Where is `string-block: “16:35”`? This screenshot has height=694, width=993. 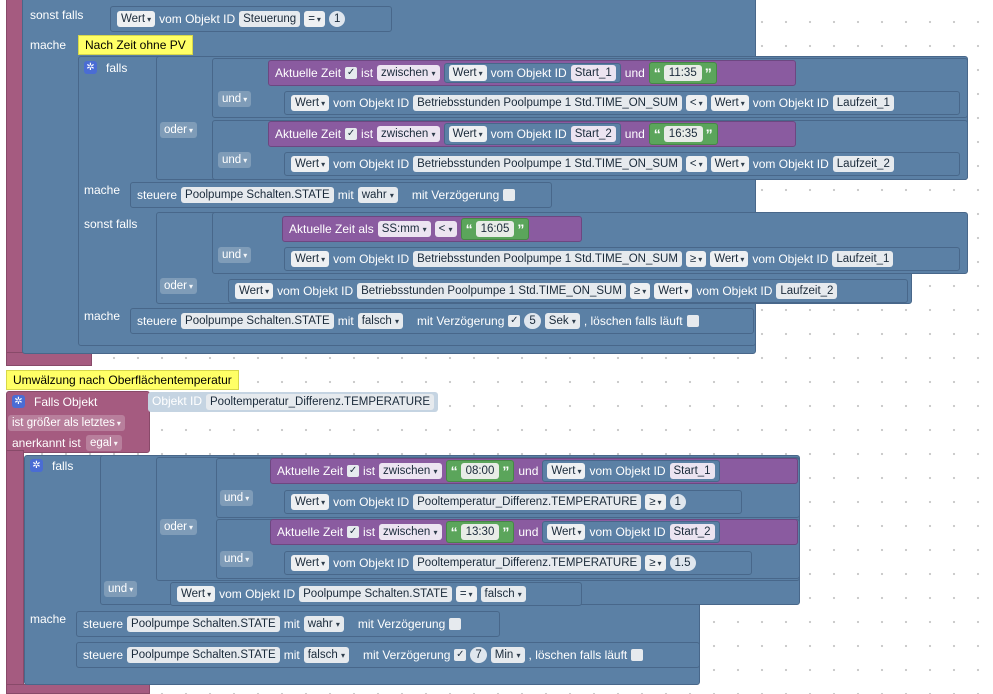
string-block: “16:35” is located at coordinates (683, 134).